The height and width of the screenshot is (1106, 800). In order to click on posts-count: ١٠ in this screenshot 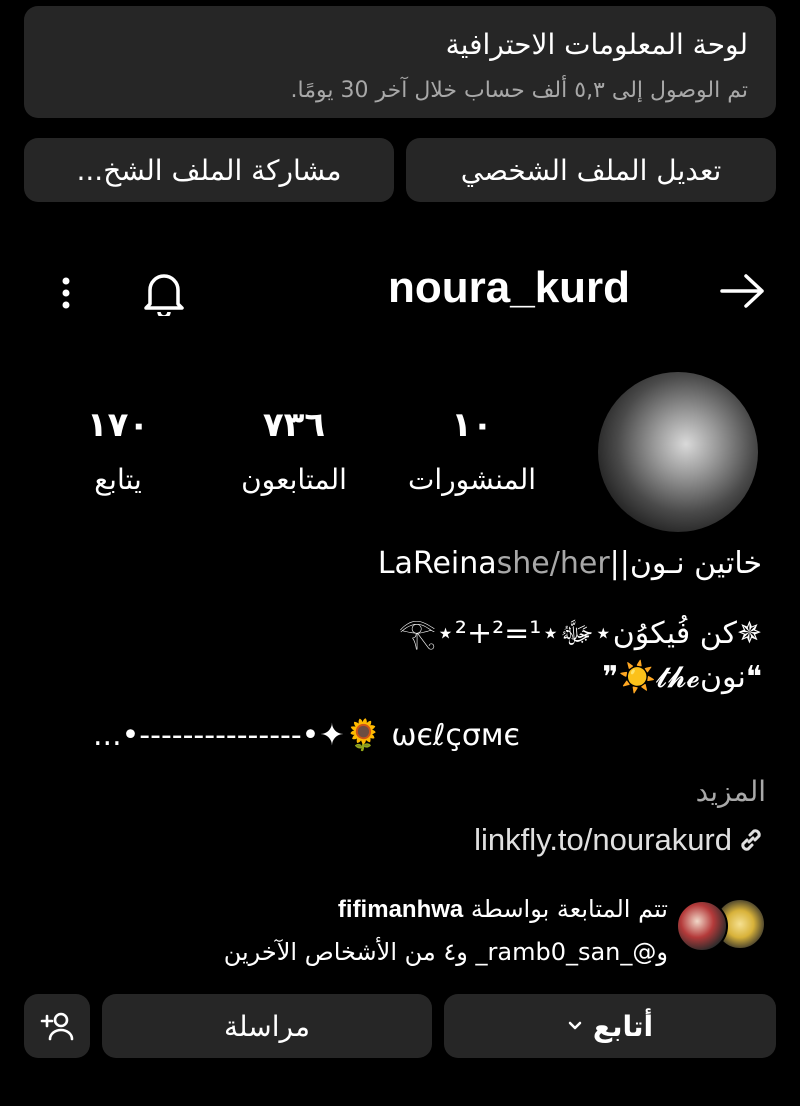, I will do `click(472, 425)`.